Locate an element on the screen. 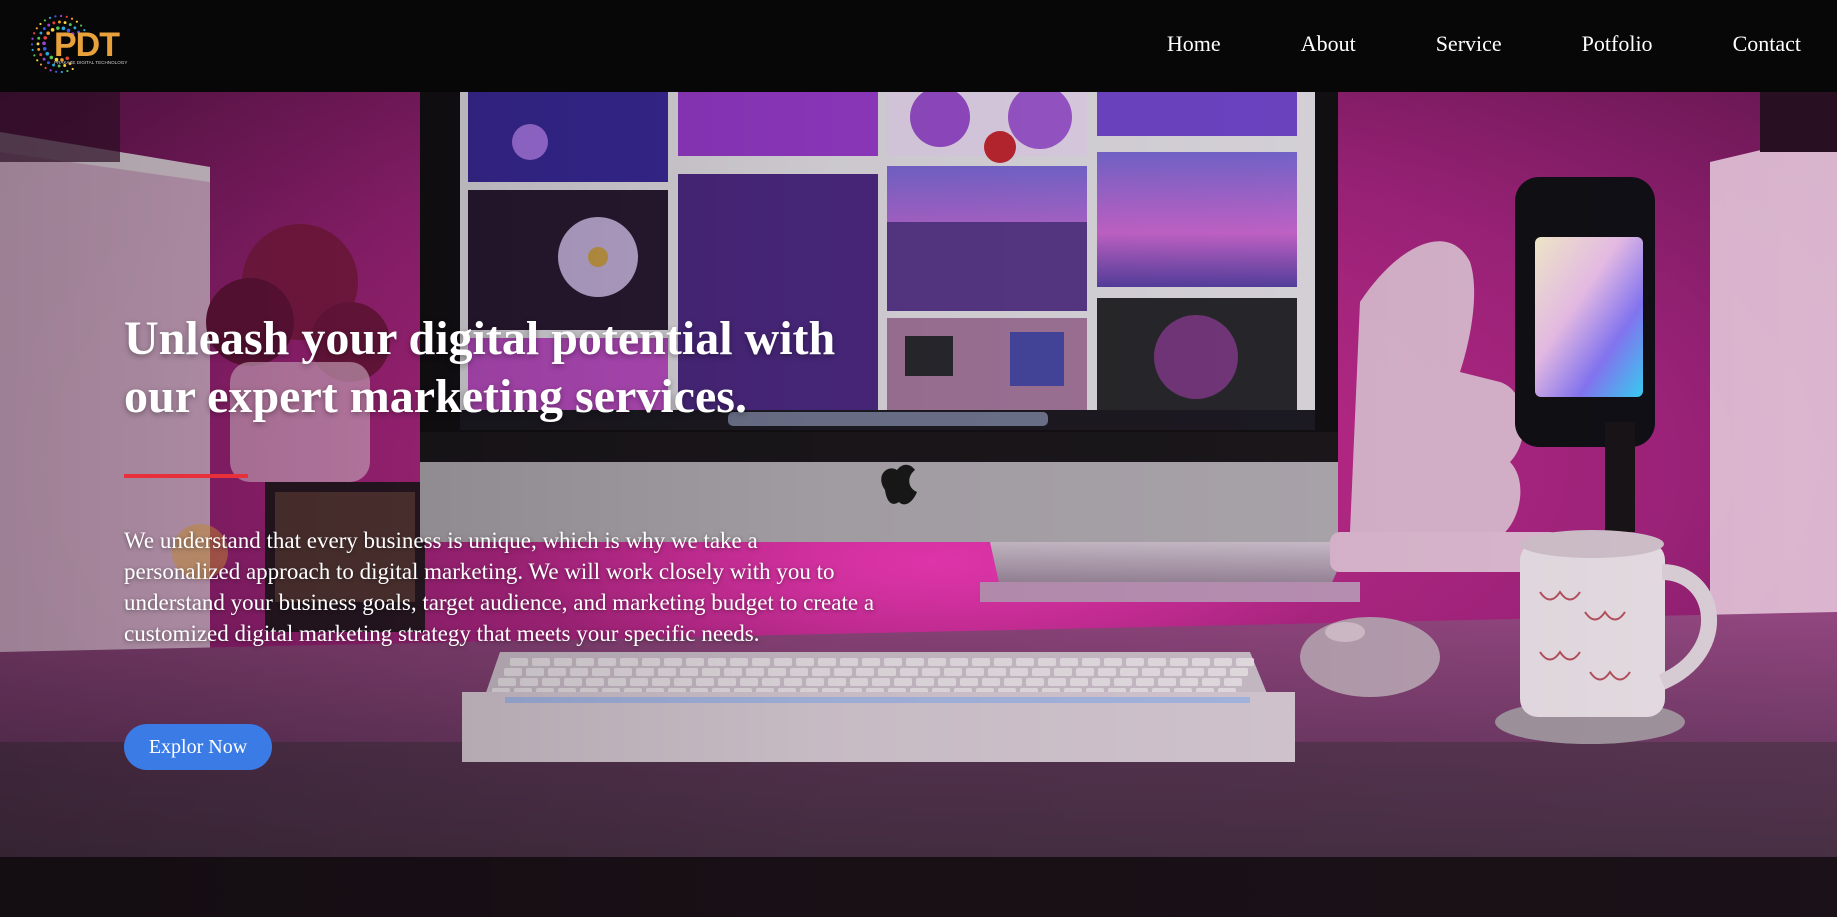 The height and width of the screenshot is (917, 1837). nav-contact: Contact is located at coordinates (1767, 44).